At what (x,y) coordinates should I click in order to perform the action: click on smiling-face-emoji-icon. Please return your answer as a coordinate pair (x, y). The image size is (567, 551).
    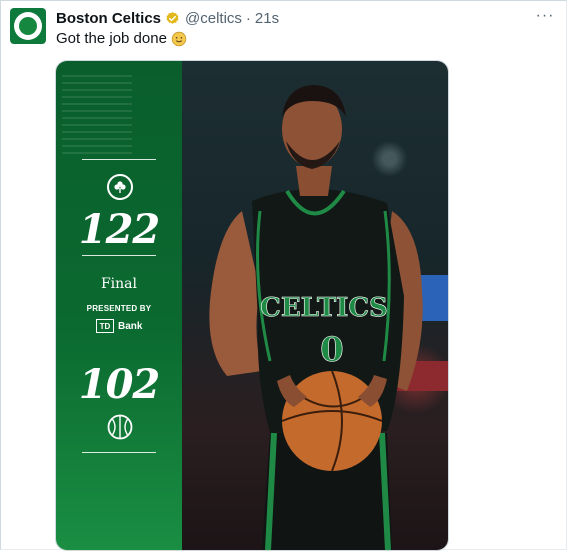
    Looking at the image, I should click on (179, 38).